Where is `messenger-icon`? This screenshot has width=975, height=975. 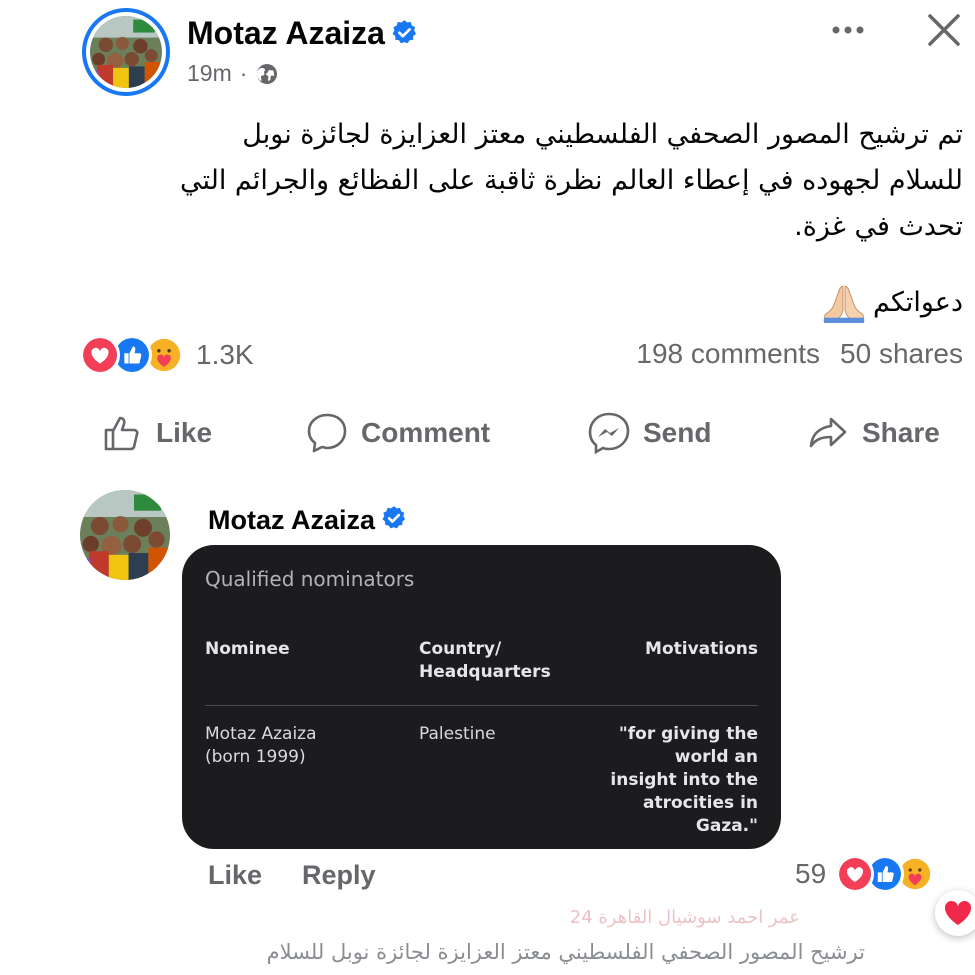 messenger-icon is located at coordinates (609, 433).